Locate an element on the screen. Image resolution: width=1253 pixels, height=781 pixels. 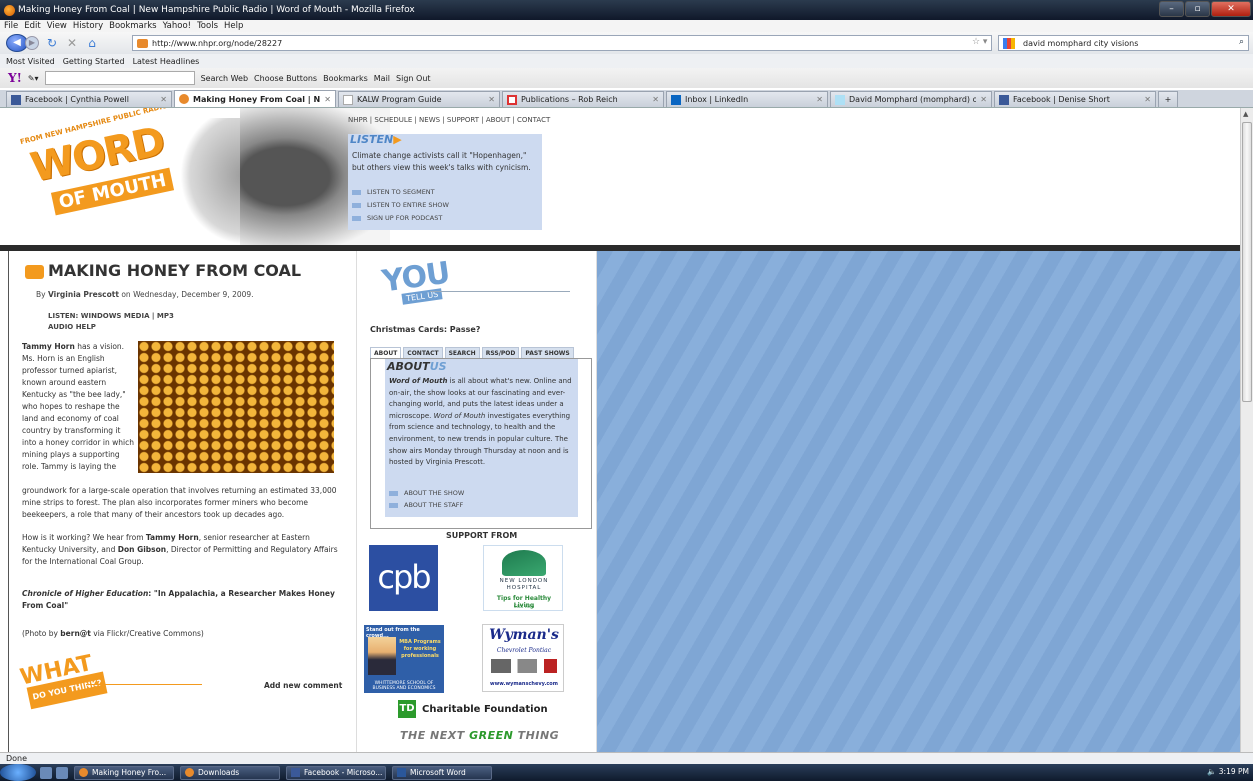
about-the-show-link: ABOUT THE SHOW is located at coordinates (426, 493).